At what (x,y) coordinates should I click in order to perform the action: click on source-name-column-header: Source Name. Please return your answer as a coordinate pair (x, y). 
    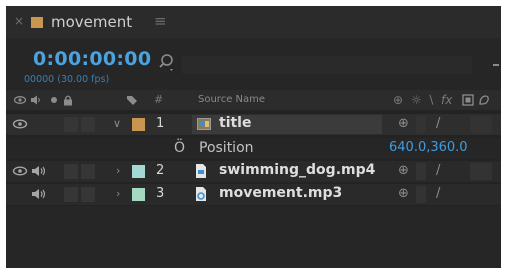
    Looking at the image, I should click on (231, 99).